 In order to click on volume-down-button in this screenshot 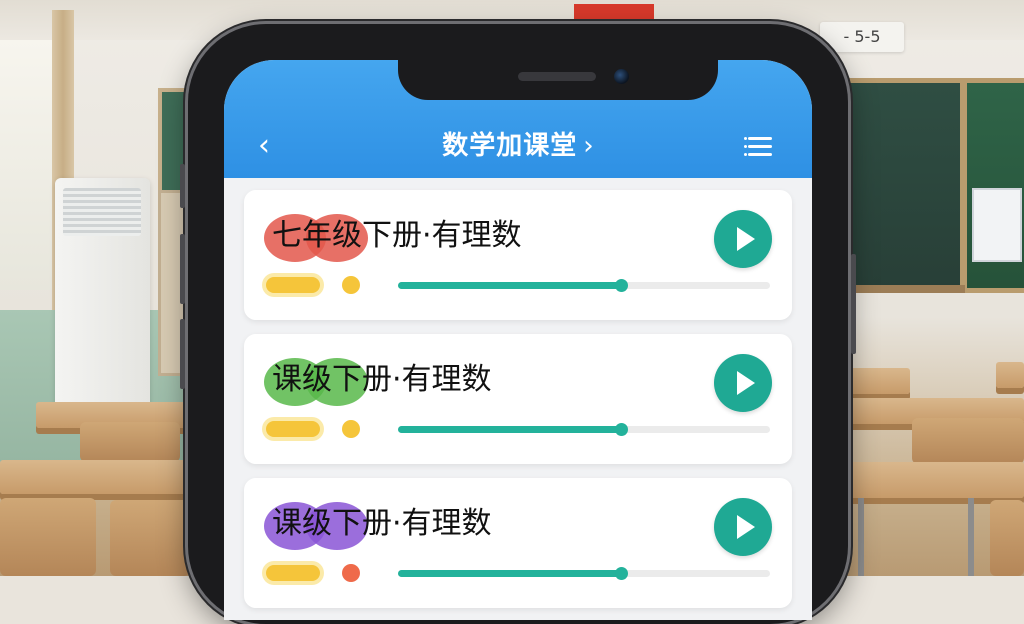, I will do `click(182, 354)`.